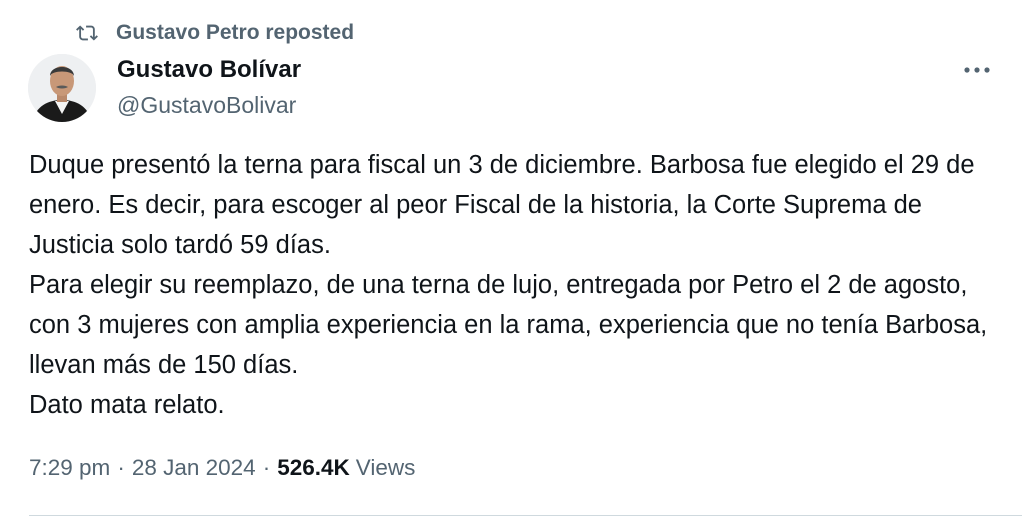  What do you see at coordinates (209, 70) in the screenshot?
I see `author-name: Gustavo Bolívar` at bounding box center [209, 70].